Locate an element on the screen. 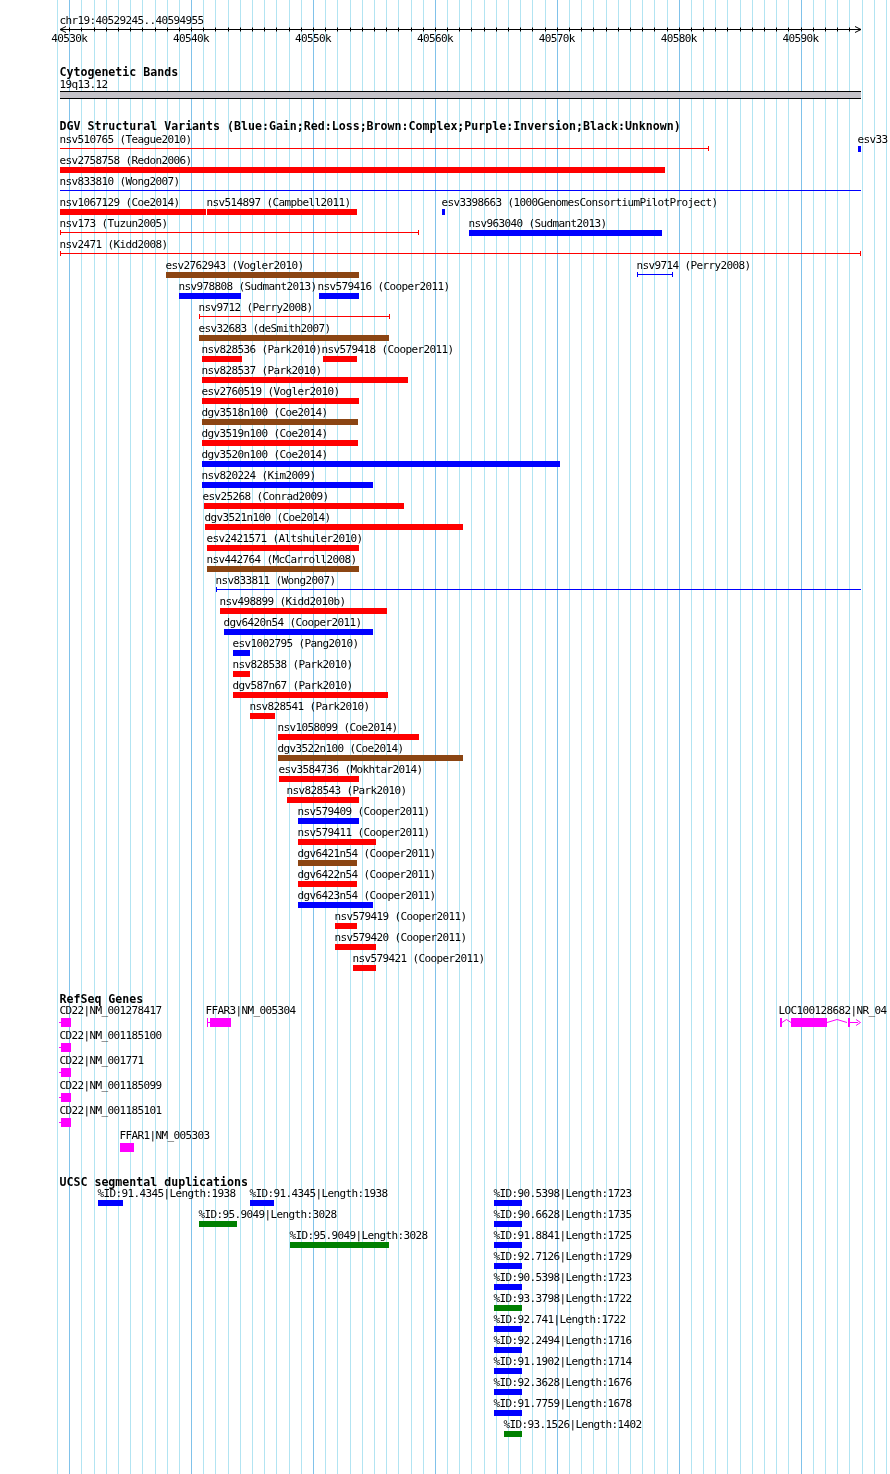  variant-label: nsv442764 (McCarroll2008) is located at coordinates (281, 560).